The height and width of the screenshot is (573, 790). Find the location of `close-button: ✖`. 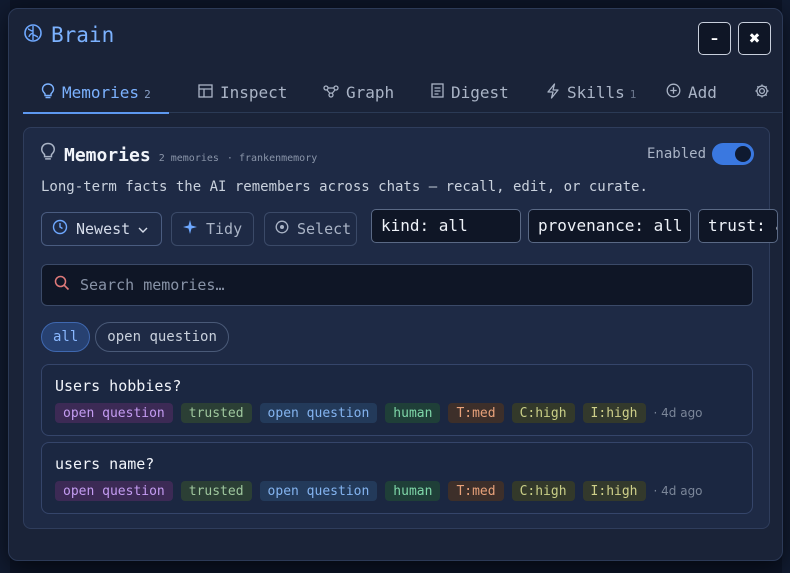

close-button: ✖ is located at coordinates (754, 38).